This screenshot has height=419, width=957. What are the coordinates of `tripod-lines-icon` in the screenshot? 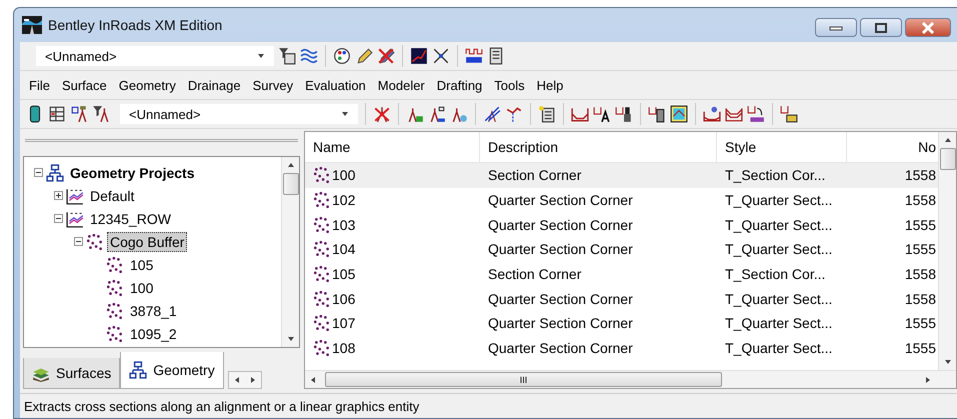 It's located at (492, 114).